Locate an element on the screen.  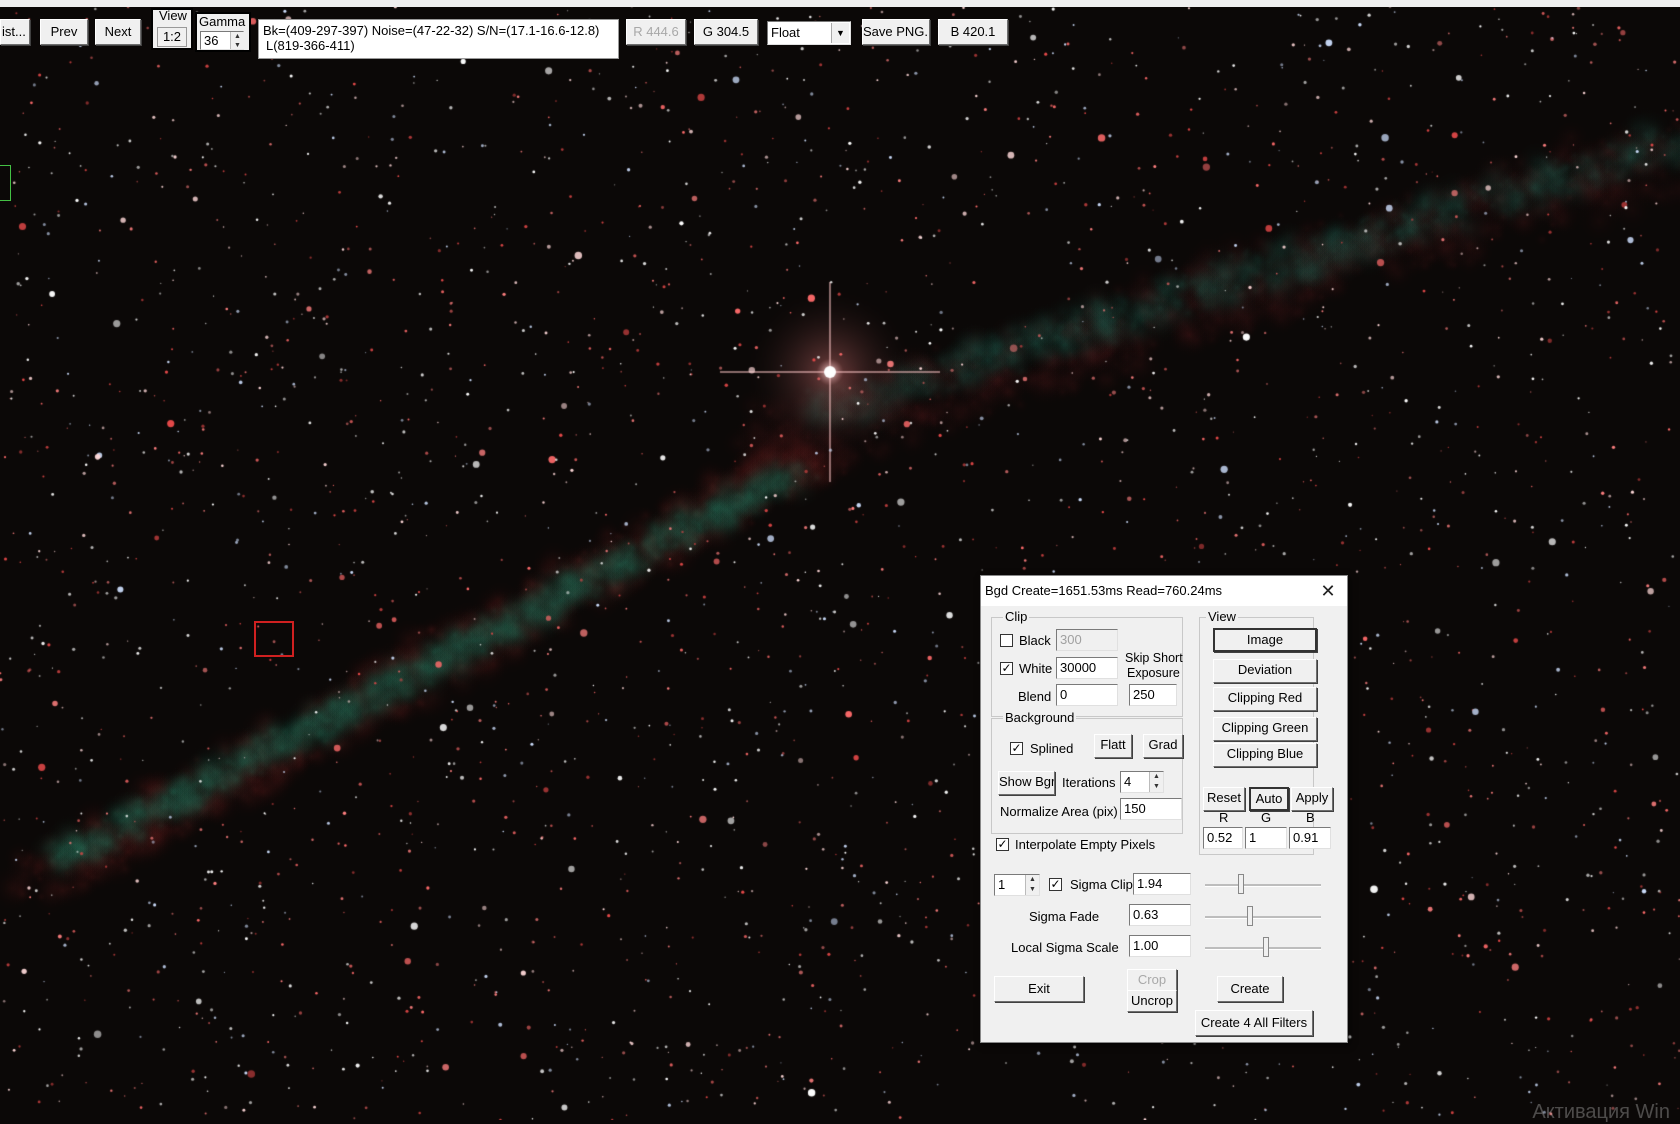
white-label: White is located at coordinates (1036, 668).